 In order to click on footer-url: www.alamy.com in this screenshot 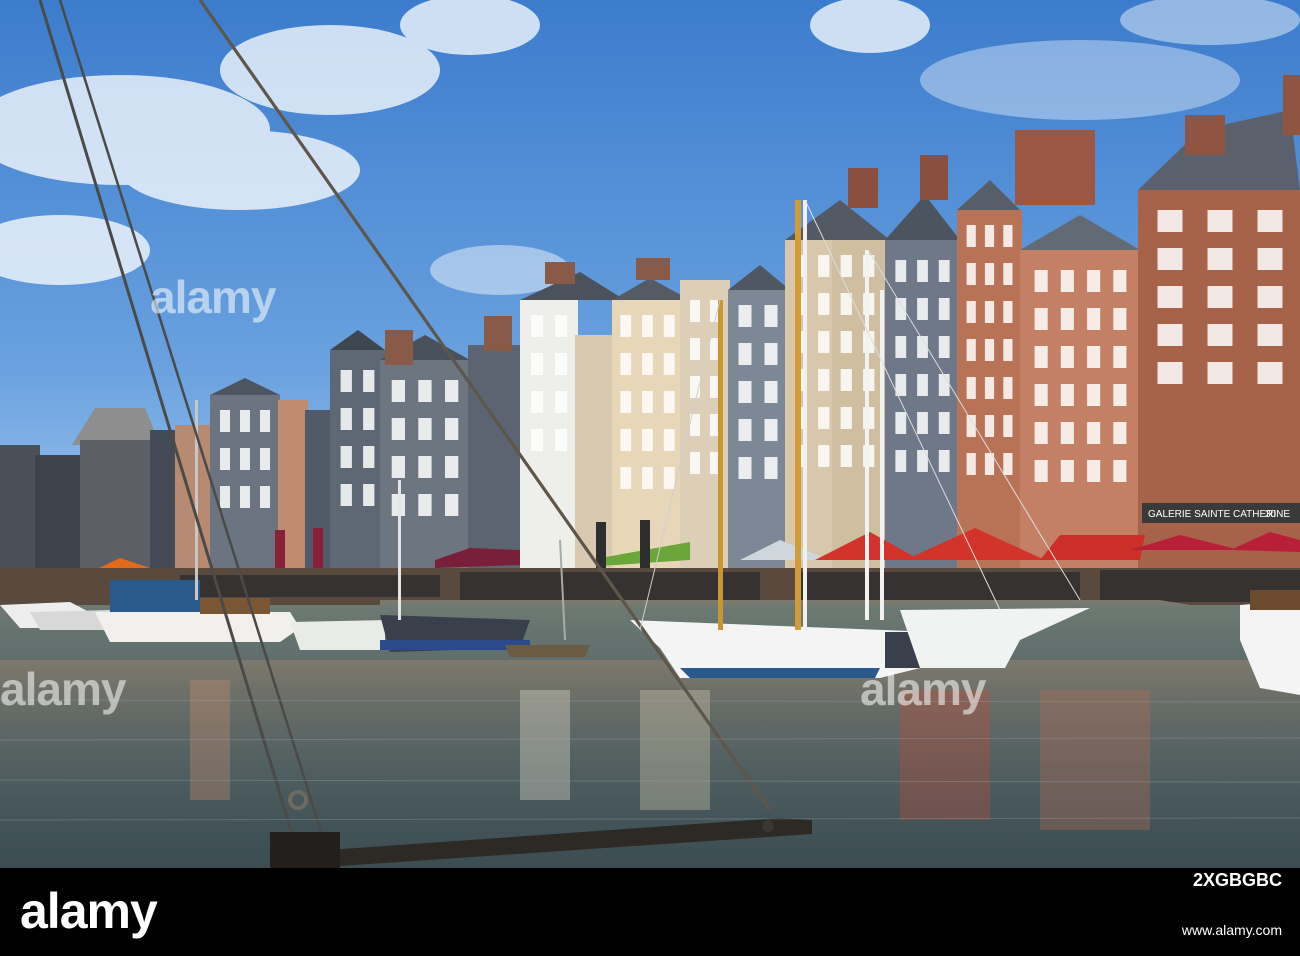, I will do `click(1232, 930)`.